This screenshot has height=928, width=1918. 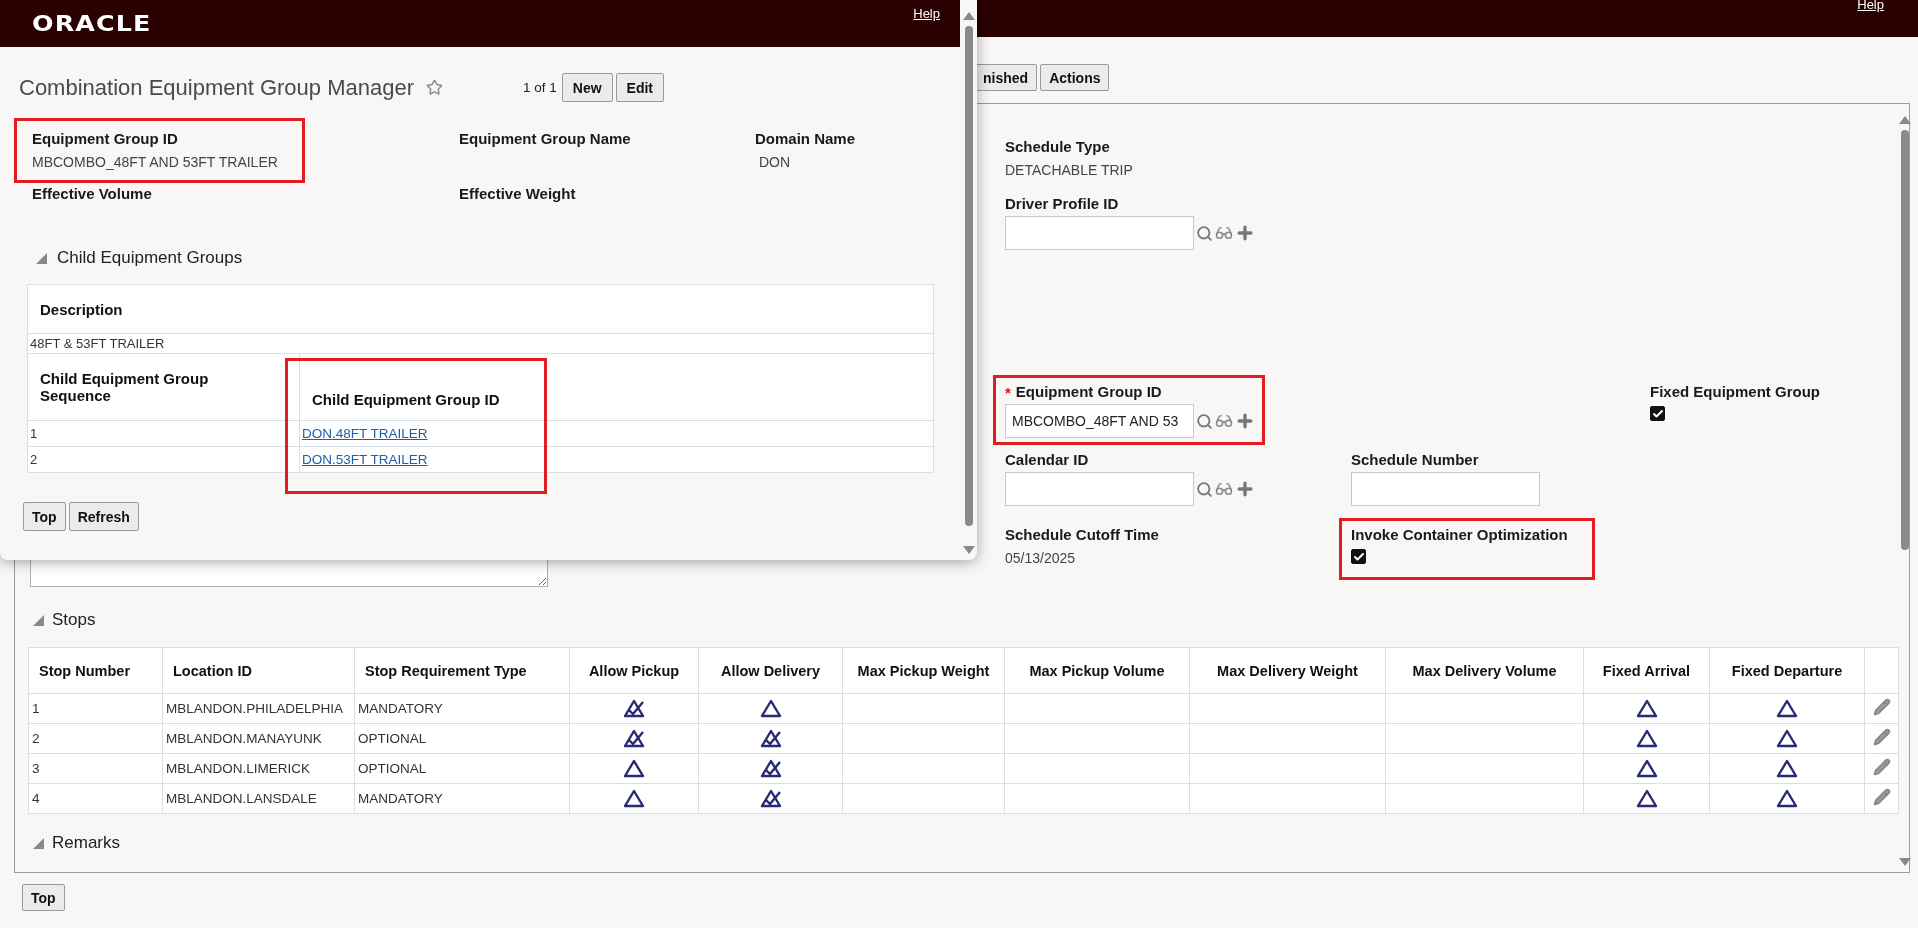 What do you see at coordinates (1415, 460) in the screenshot?
I see `field-label: Schedule Number` at bounding box center [1415, 460].